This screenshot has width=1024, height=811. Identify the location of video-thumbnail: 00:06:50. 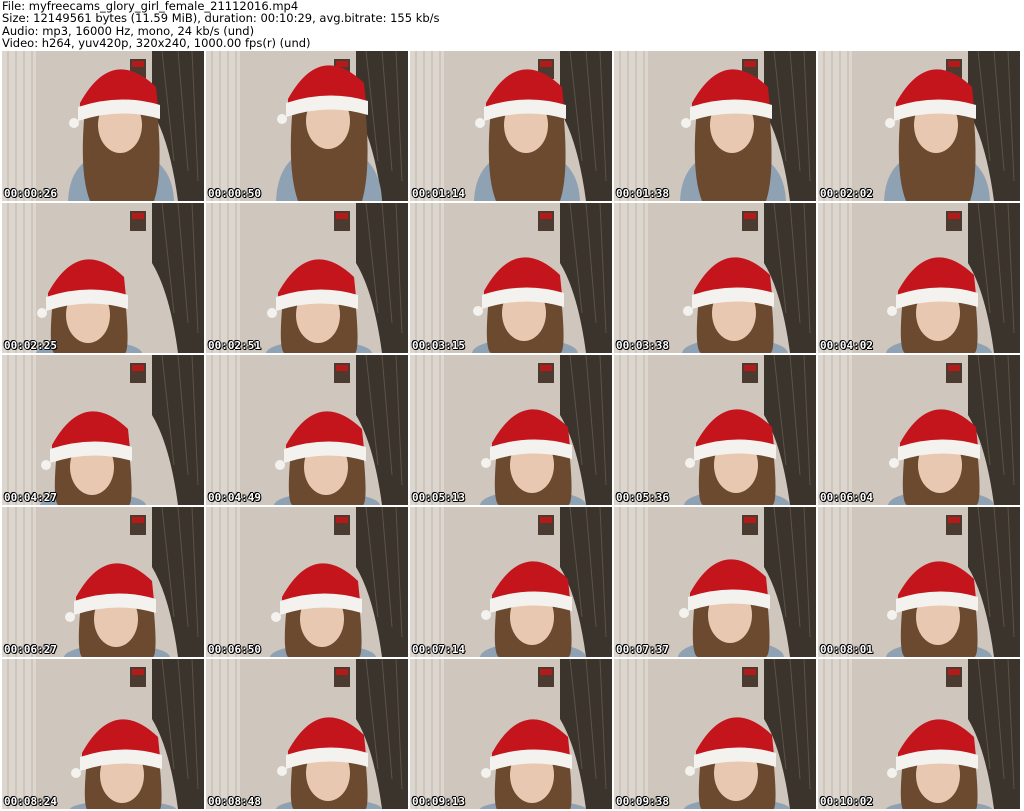
(307, 582).